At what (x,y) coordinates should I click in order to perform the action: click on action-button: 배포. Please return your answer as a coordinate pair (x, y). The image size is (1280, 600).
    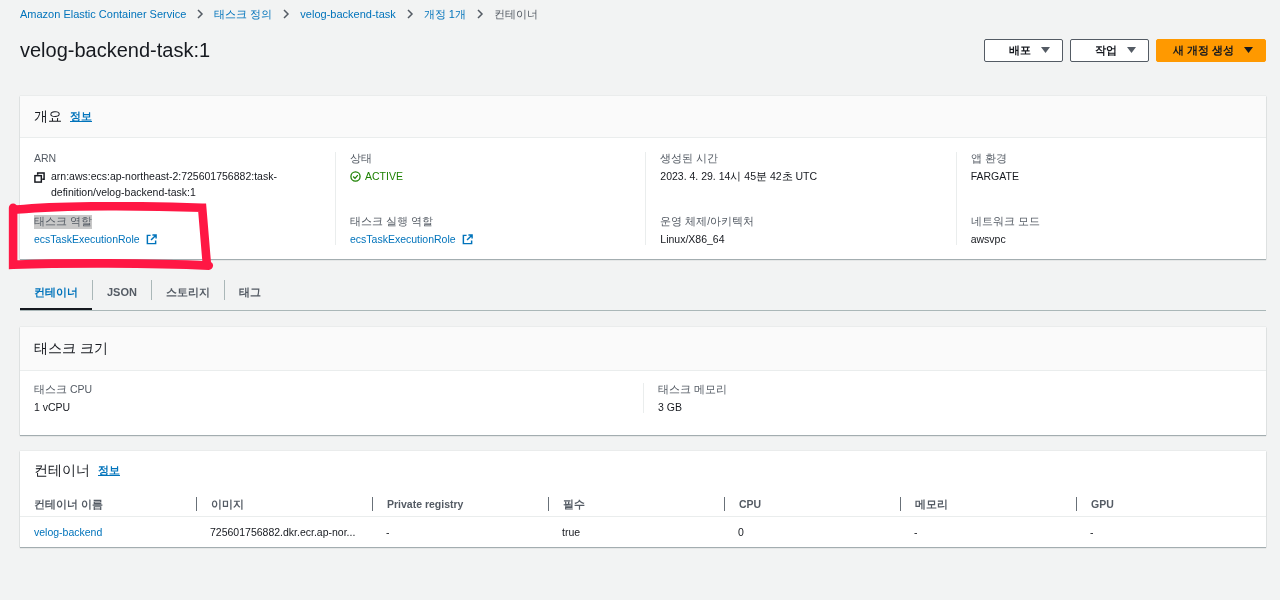
    Looking at the image, I should click on (1023, 50).